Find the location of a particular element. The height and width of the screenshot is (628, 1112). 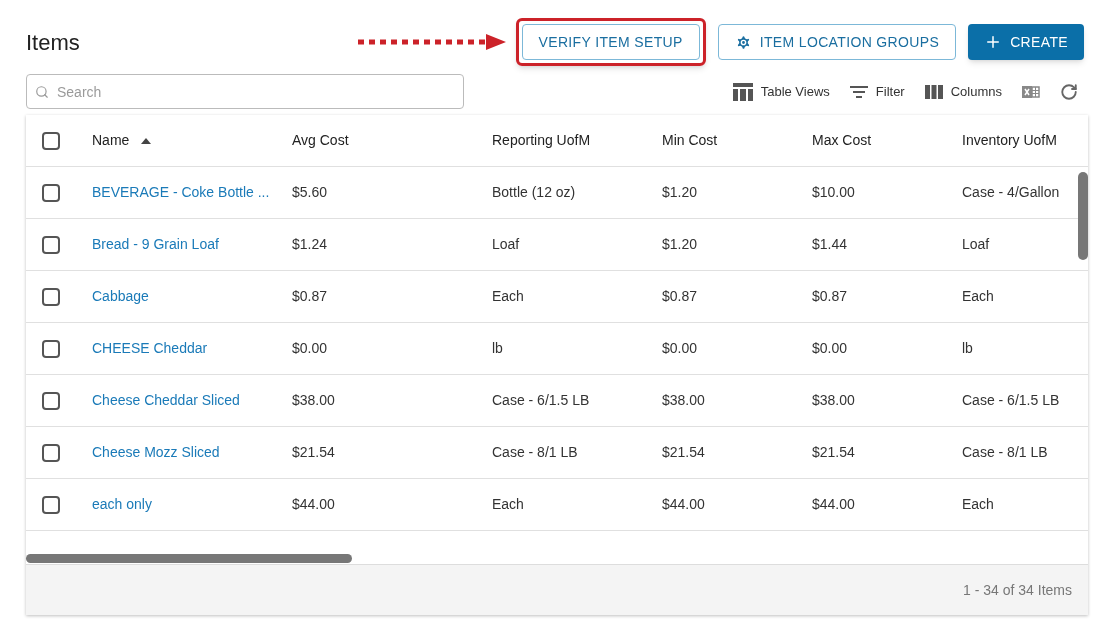

verify-button: VERIFY ITEM SETUP is located at coordinates (610, 42).